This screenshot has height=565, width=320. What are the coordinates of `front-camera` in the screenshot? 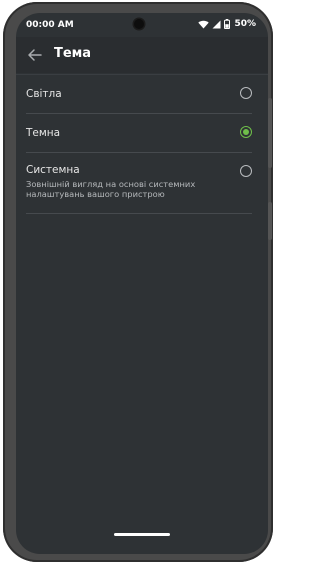 It's located at (139, 24).